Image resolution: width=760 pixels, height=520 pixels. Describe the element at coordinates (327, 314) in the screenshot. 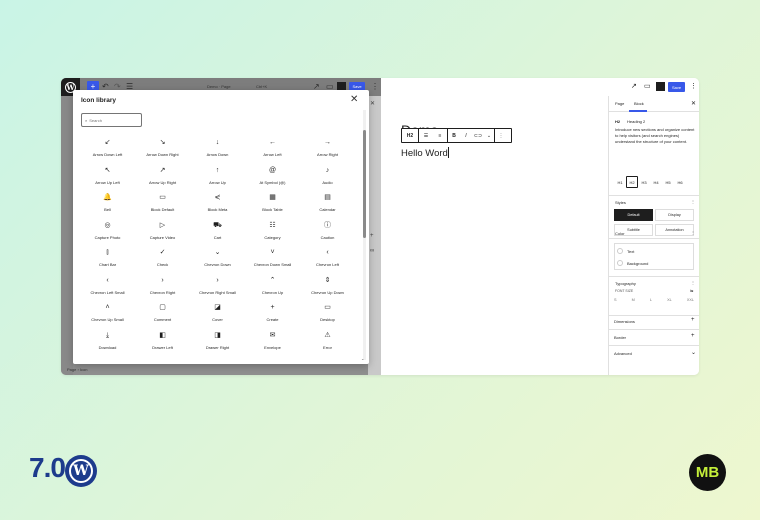

I see `icon-tile: ▭ Desktop` at that location.